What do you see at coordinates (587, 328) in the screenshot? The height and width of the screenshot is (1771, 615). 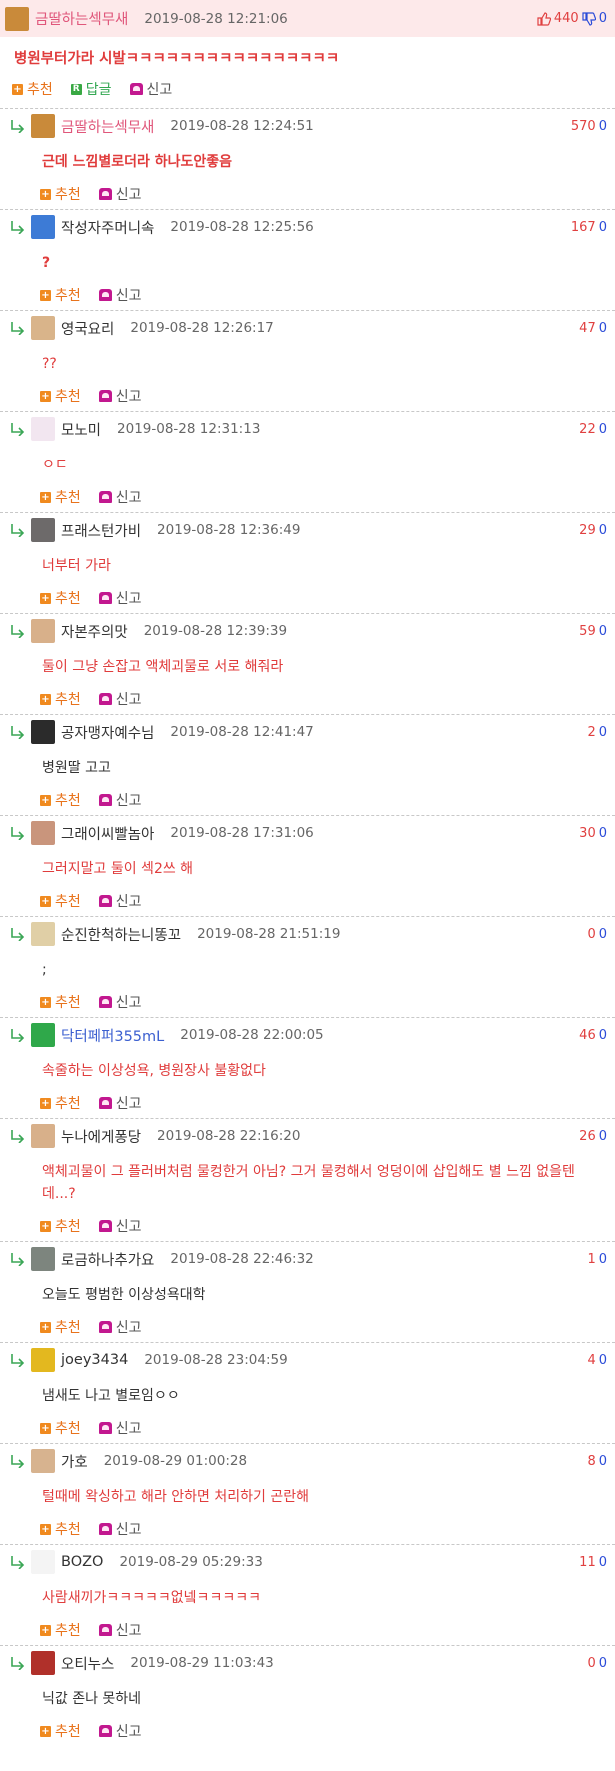 I see `comment-upvote-count: 47` at bounding box center [587, 328].